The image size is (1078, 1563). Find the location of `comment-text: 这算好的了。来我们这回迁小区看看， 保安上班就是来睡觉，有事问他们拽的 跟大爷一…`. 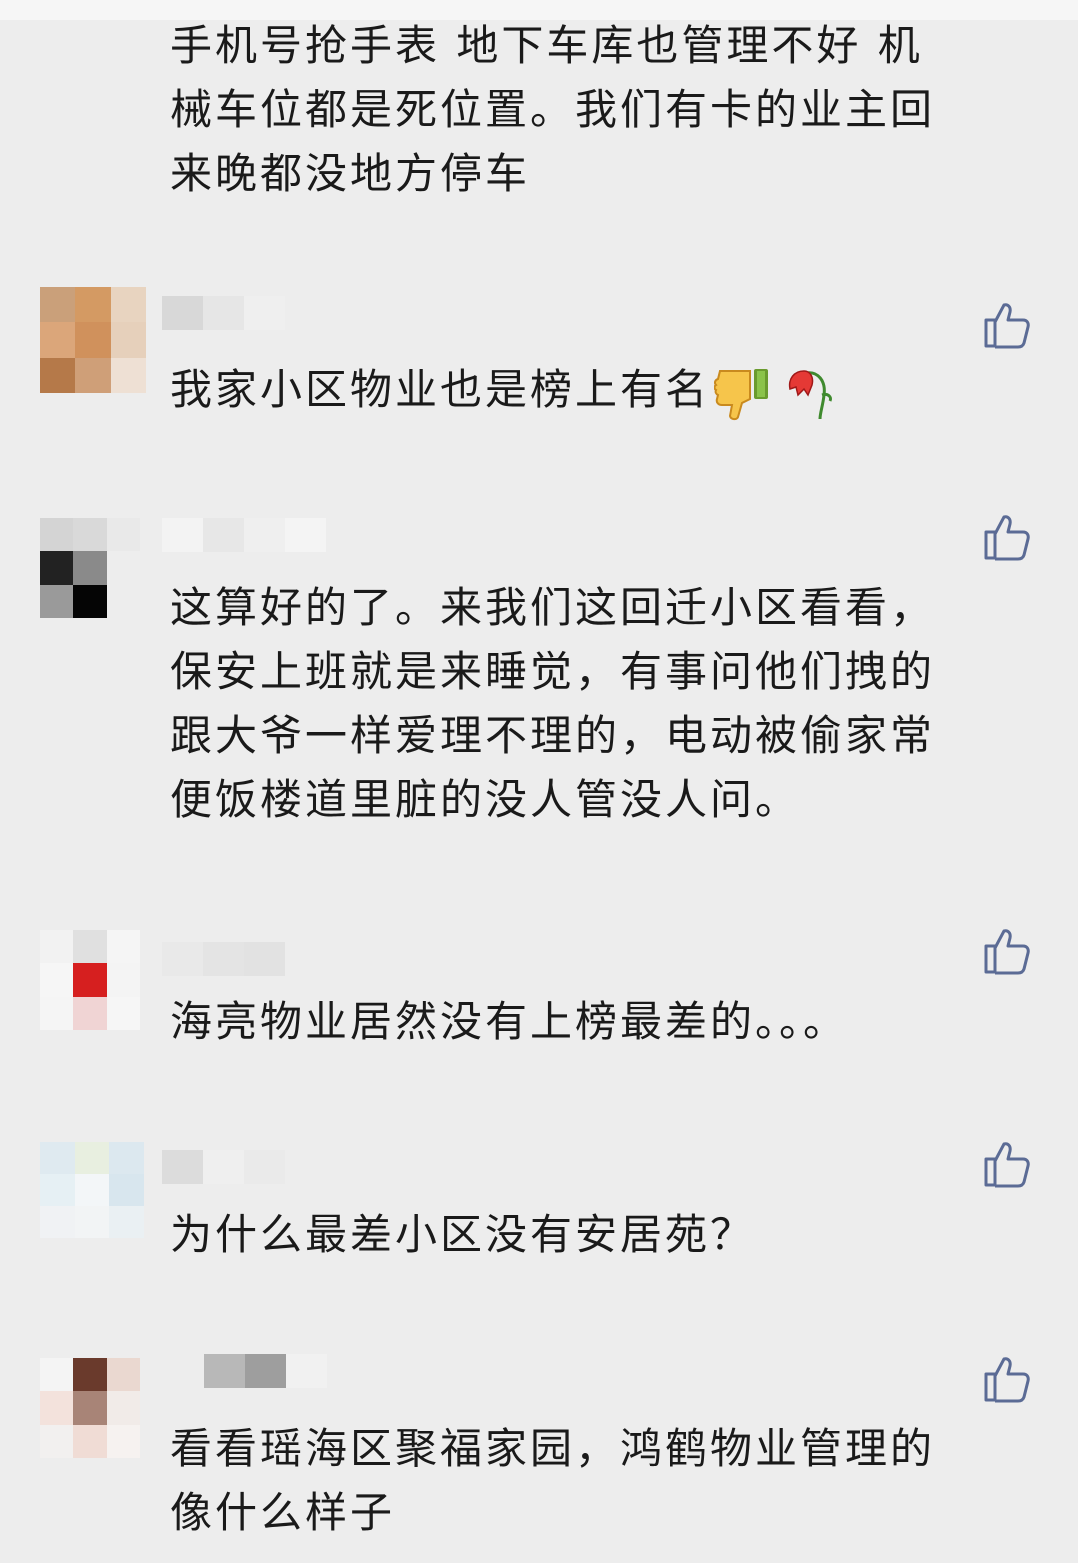

comment-text: 这算好的了。来我们这回迁小区看看， 保安上班就是来睡觉，有事问他们拽的 跟大爷一… is located at coordinates (553, 703).